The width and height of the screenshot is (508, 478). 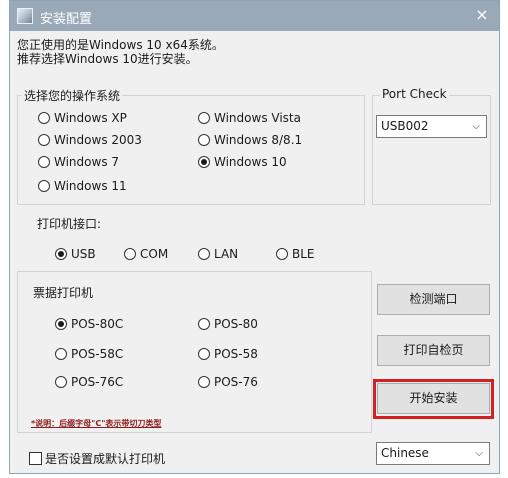 I want to click on checkbox-indicator, so click(x=35, y=458).